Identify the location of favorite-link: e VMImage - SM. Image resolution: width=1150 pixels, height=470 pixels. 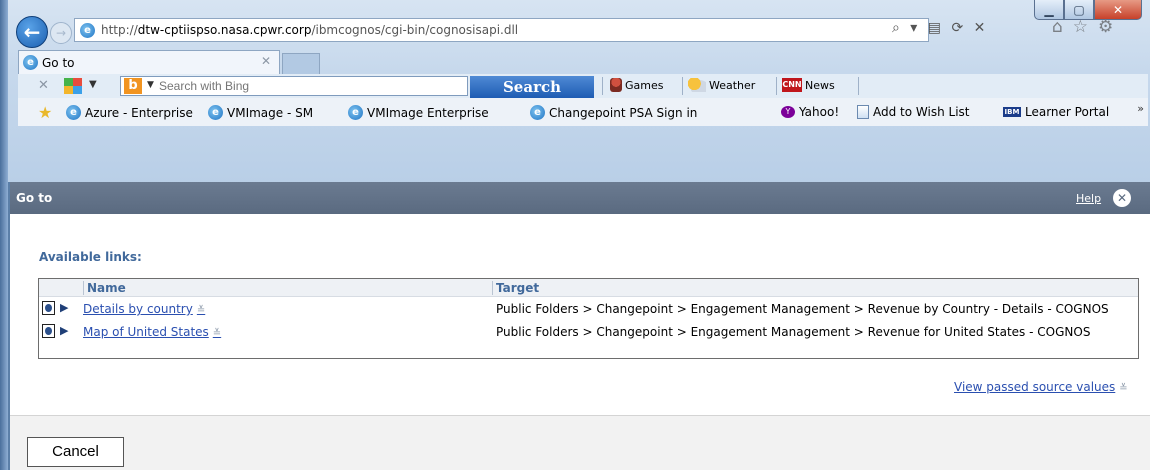
(260, 112).